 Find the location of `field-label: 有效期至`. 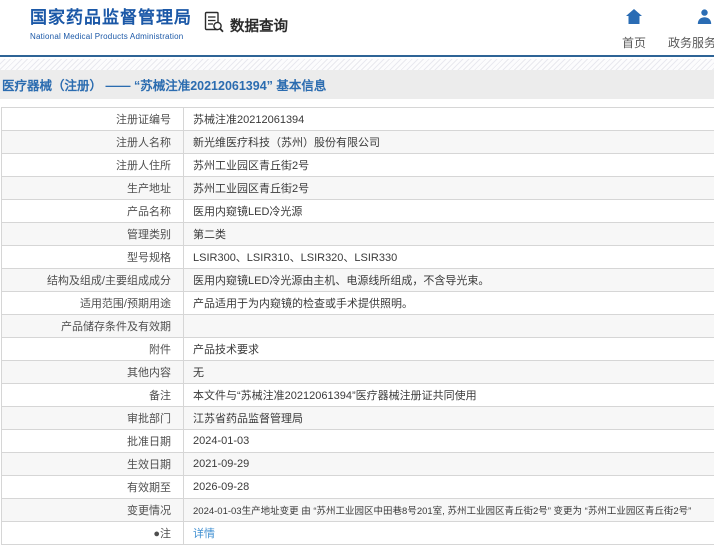

field-label: 有效期至 is located at coordinates (92, 487).